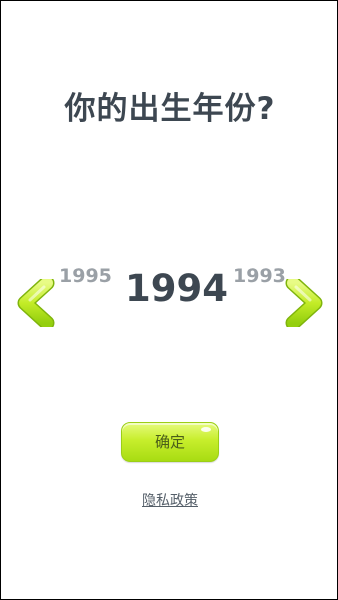  Describe the element at coordinates (259, 276) in the screenshot. I see `year-next: 1993` at that location.